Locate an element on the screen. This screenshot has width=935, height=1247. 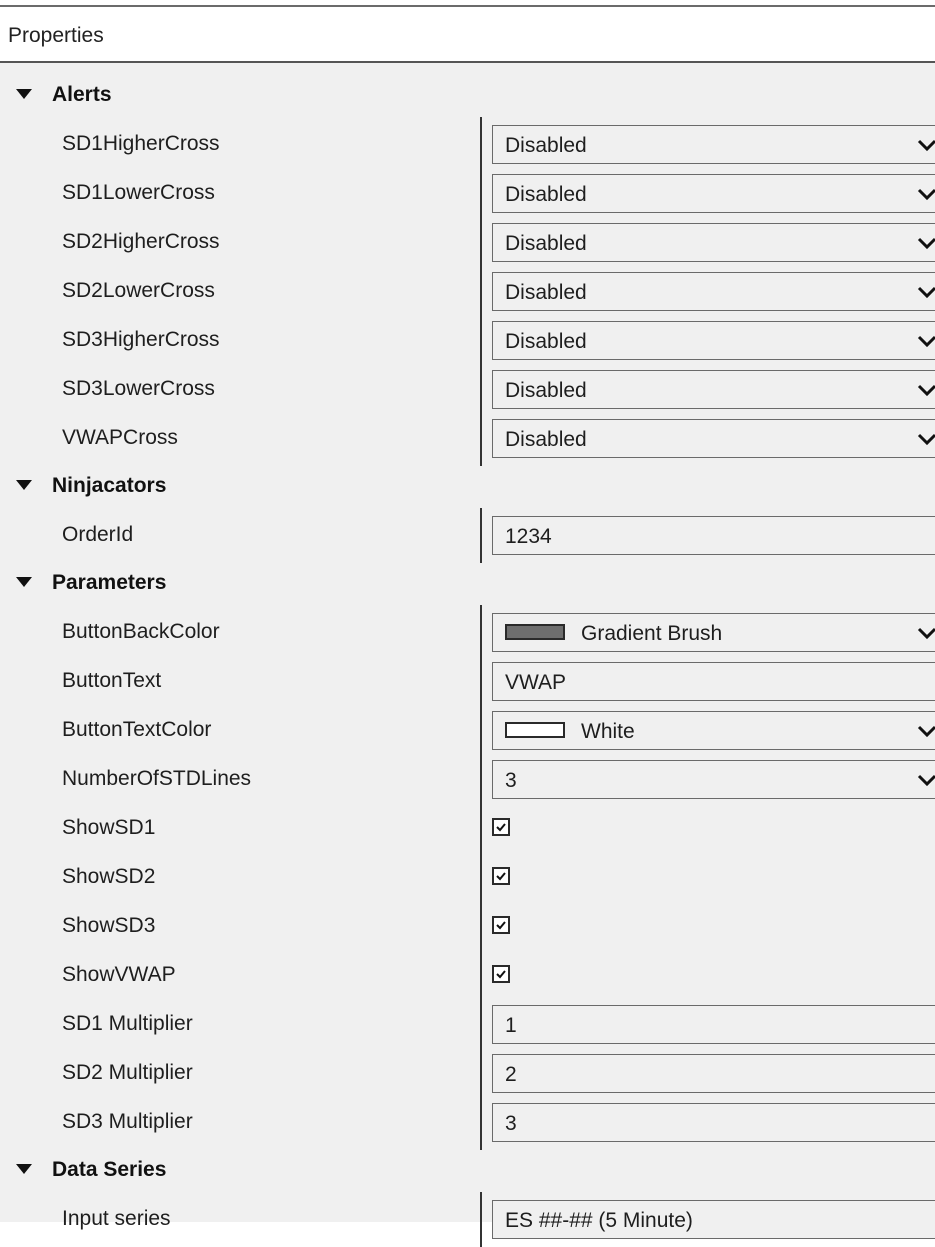
property-name: SD1 Multiplier is located at coordinates (127, 1023).